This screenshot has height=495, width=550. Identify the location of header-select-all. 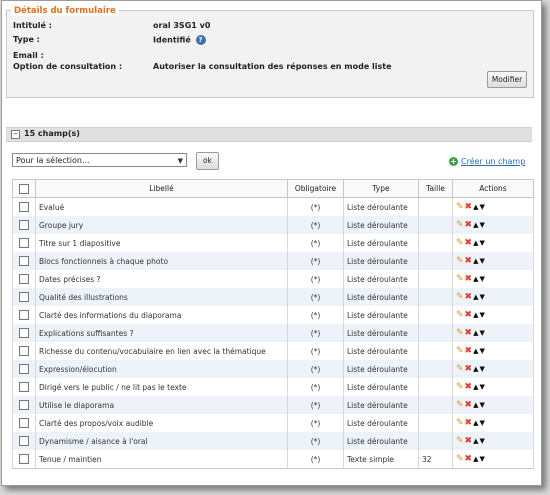
(24, 188).